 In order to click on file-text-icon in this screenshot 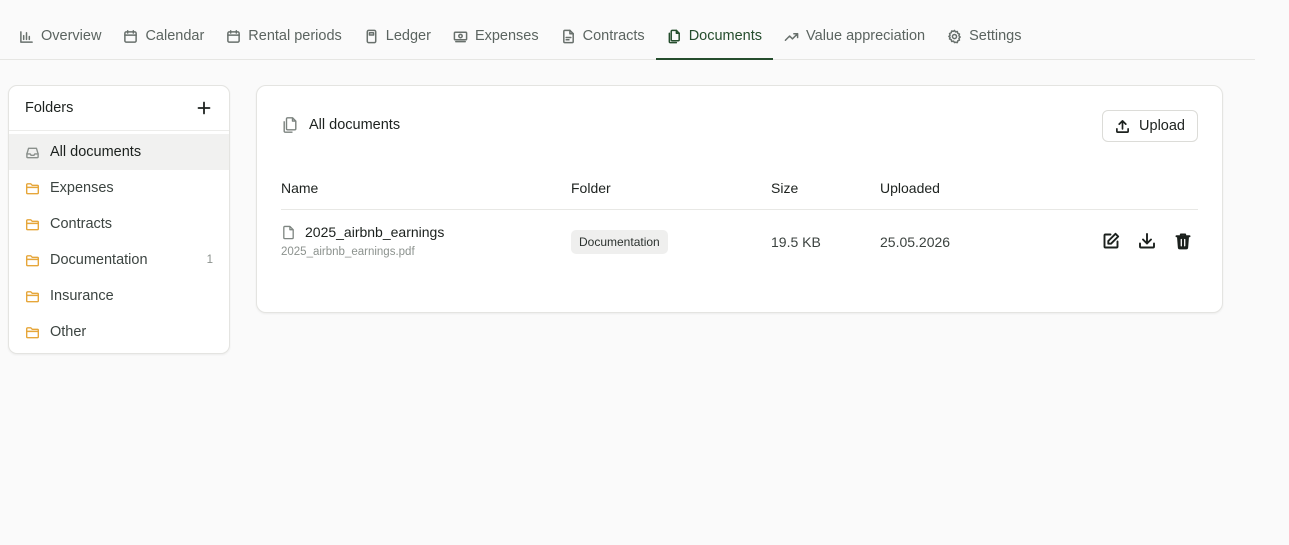, I will do `click(568, 36)`.